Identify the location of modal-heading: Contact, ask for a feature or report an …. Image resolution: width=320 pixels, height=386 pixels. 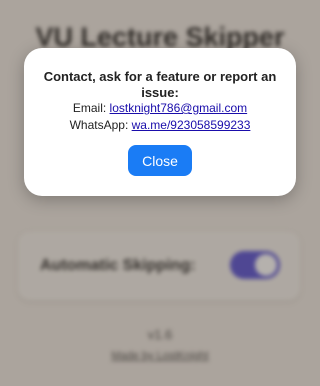
(160, 84).